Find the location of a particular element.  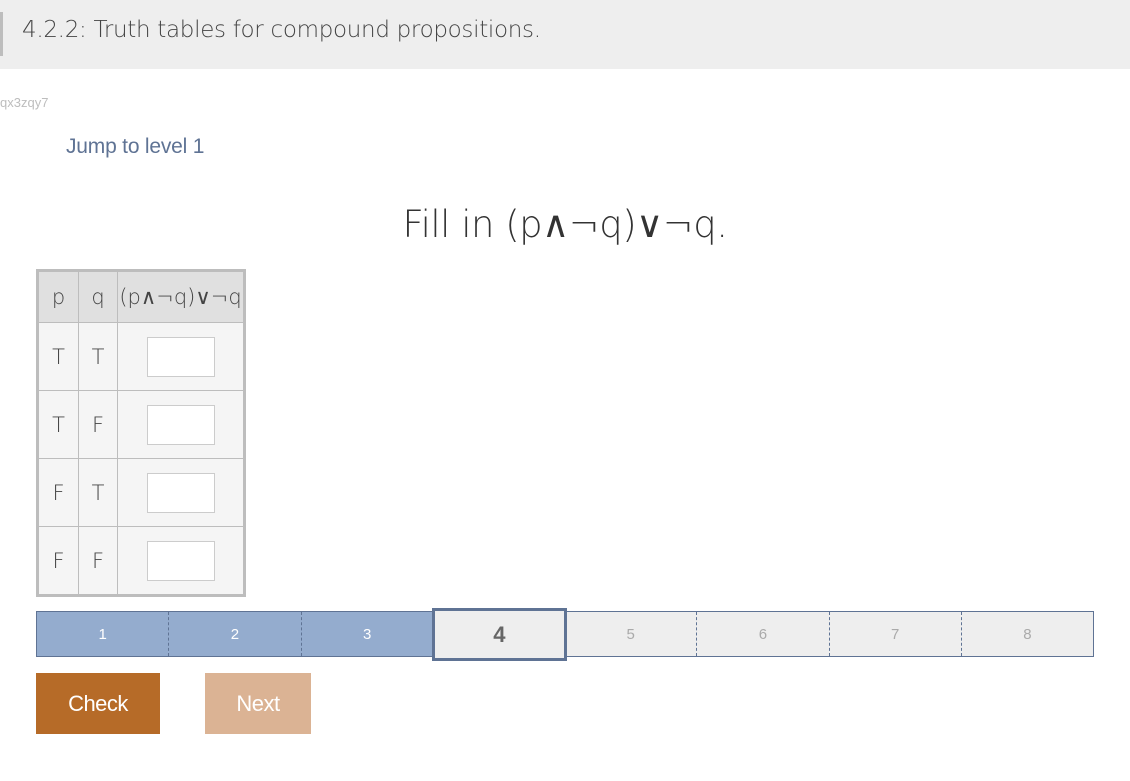

level-progress-bar: 1 2 3 4 5 6 7 8 is located at coordinates (565, 634).